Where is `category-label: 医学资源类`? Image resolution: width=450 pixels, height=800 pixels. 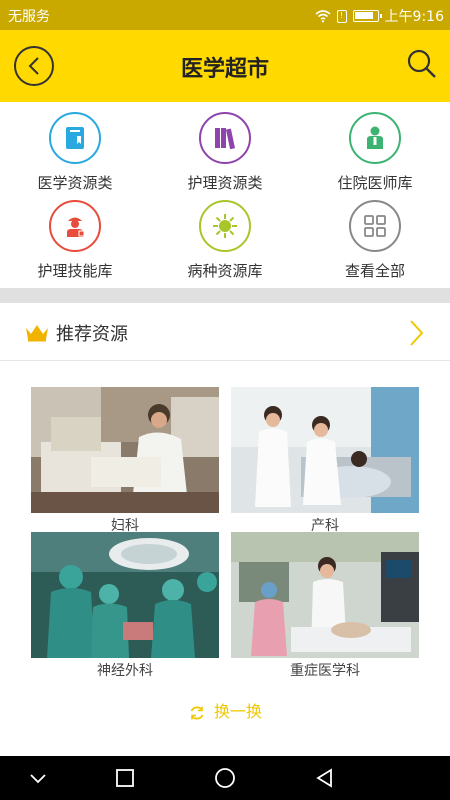
category-label: 医学资源类 is located at coordinates (75, 183).